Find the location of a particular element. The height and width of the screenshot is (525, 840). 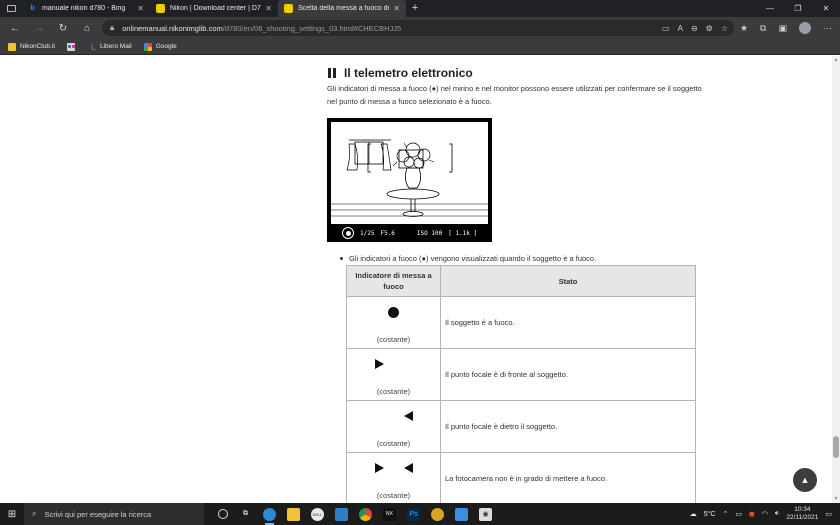

bookmark-flickr is located at coordinates (73, 46).